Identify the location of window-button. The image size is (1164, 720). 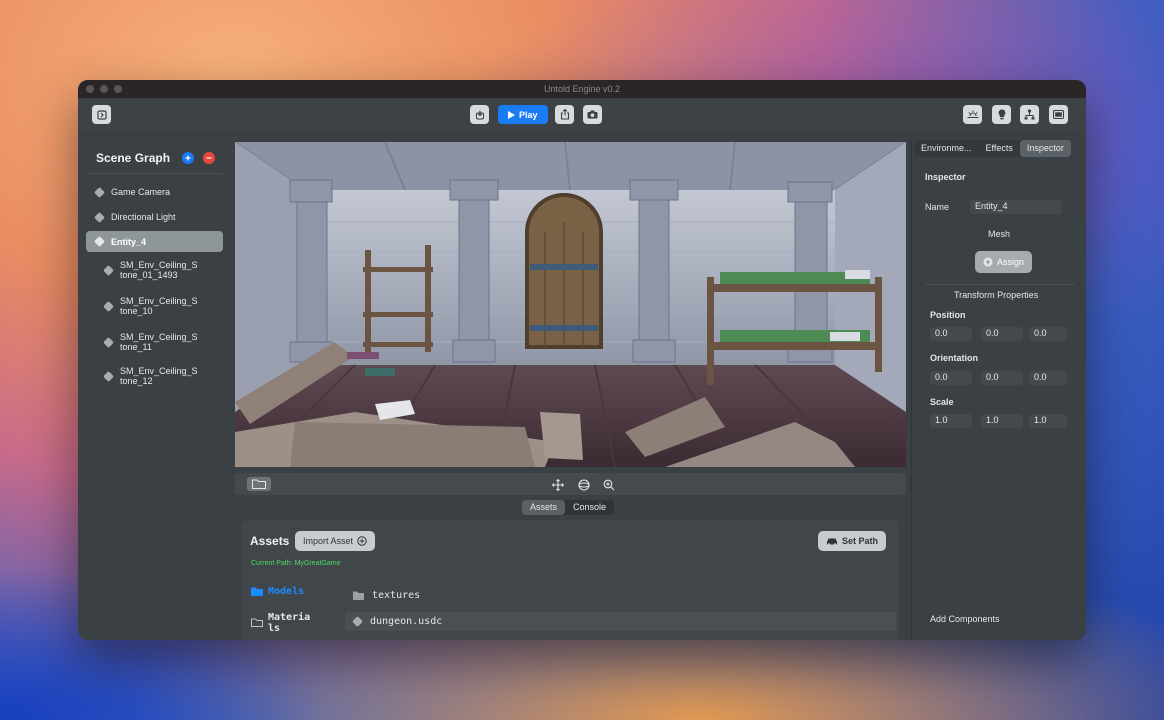
(1058, 114).